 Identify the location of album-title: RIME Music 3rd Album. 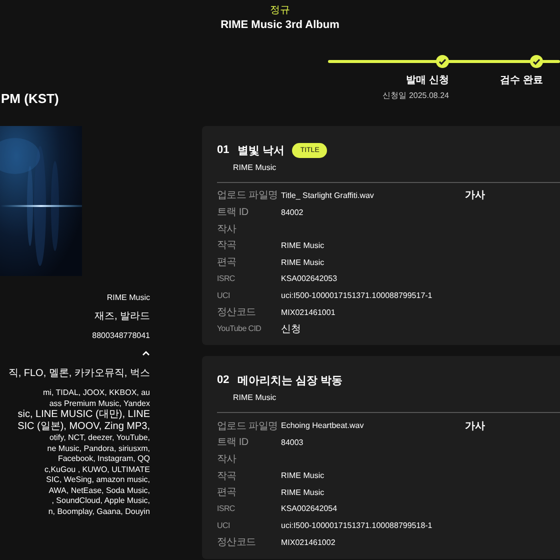
(280, 25).